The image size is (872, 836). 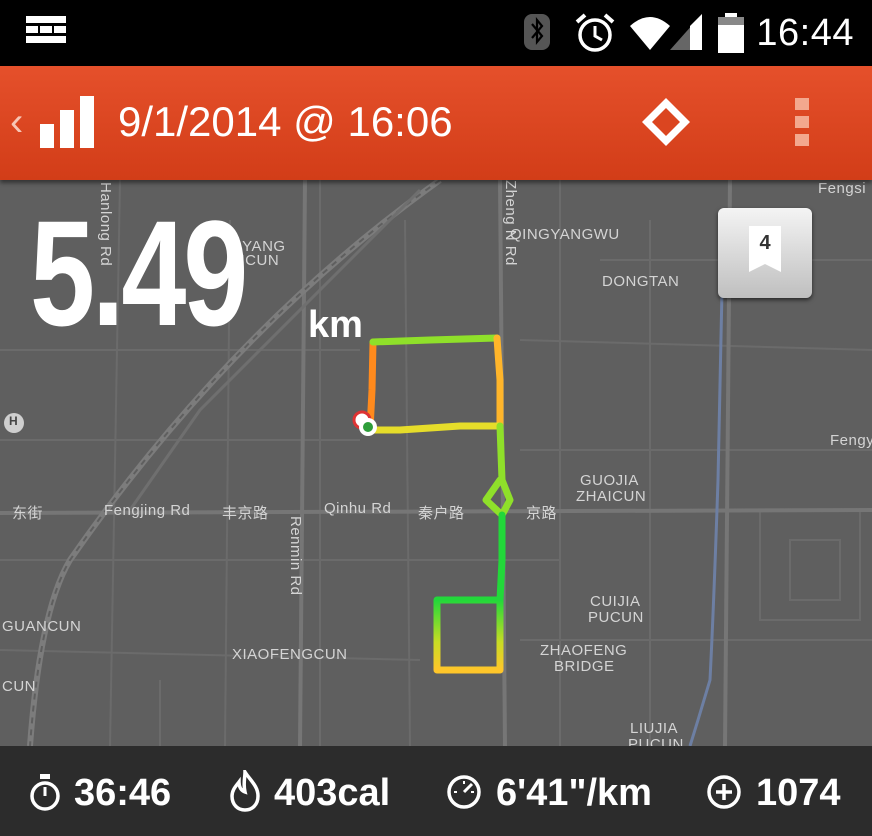 What do you see at coordinates (615, 601) in the screenshot?
I see `map-label-cuijia: CUIJIA` at bounding box center [615, 601].